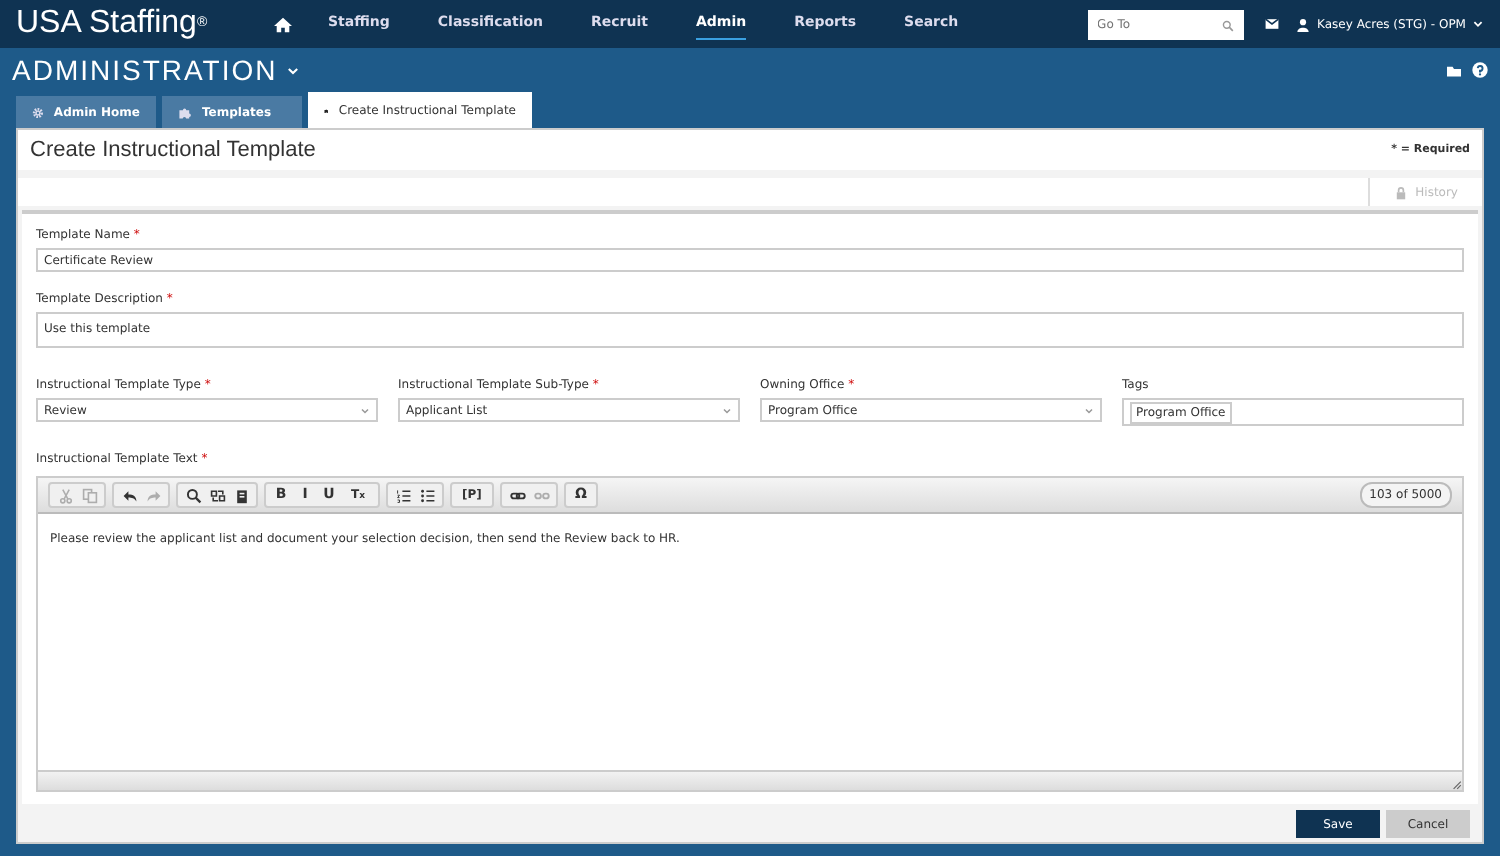  What do you see at coordinates (38, 112) in the screenshot?
I see `gear-icon` at bounding box center [38, 112].